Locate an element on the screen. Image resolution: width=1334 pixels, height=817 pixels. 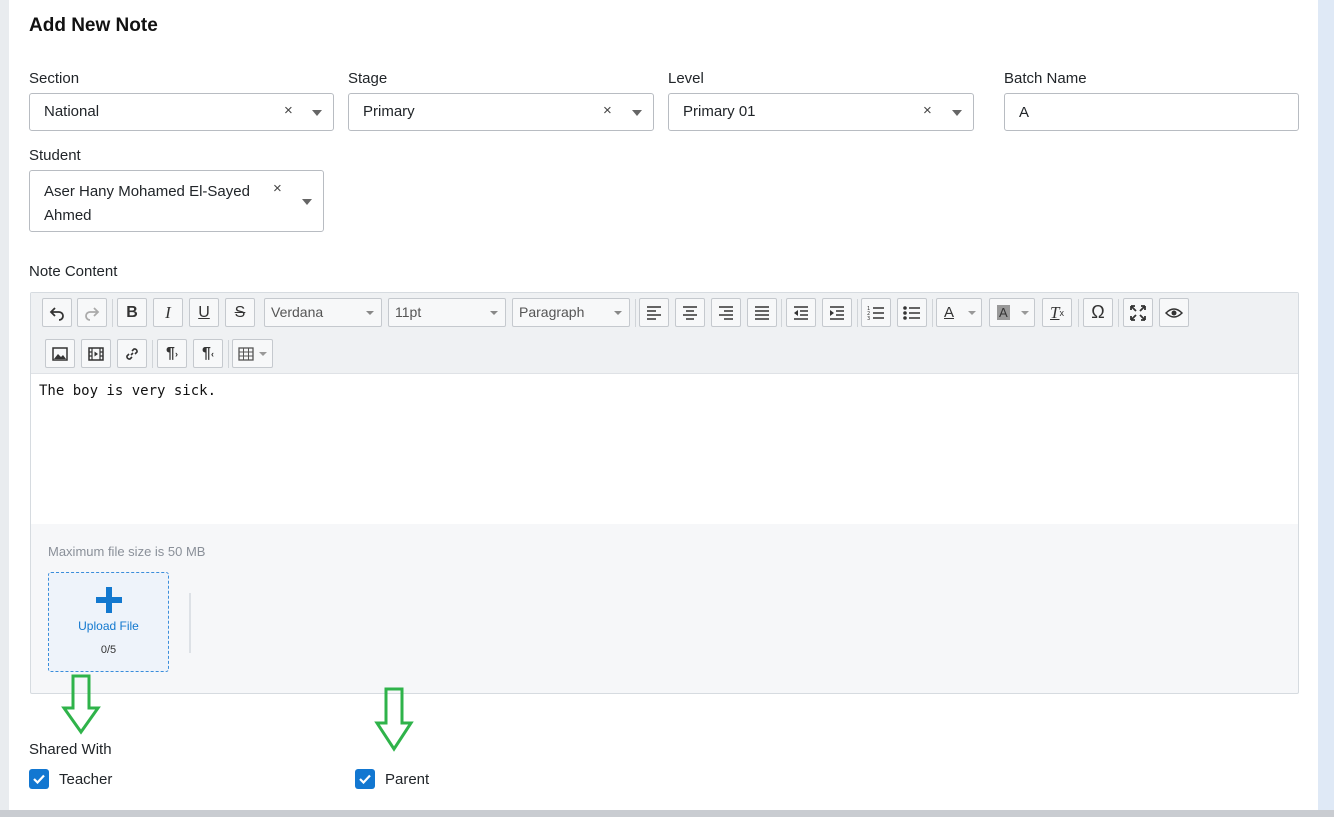
font-family-dropdown: Verdana is located at coordinates (323, 312).